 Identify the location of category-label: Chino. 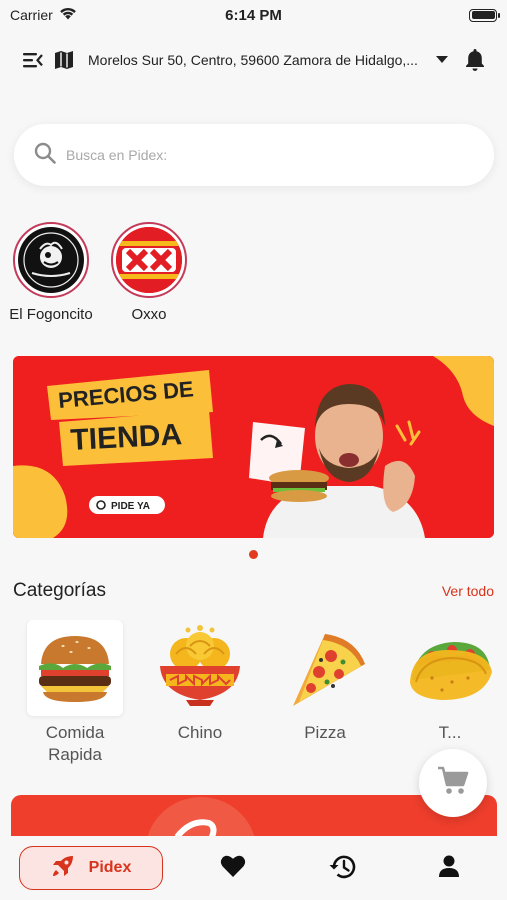
(200, 732).